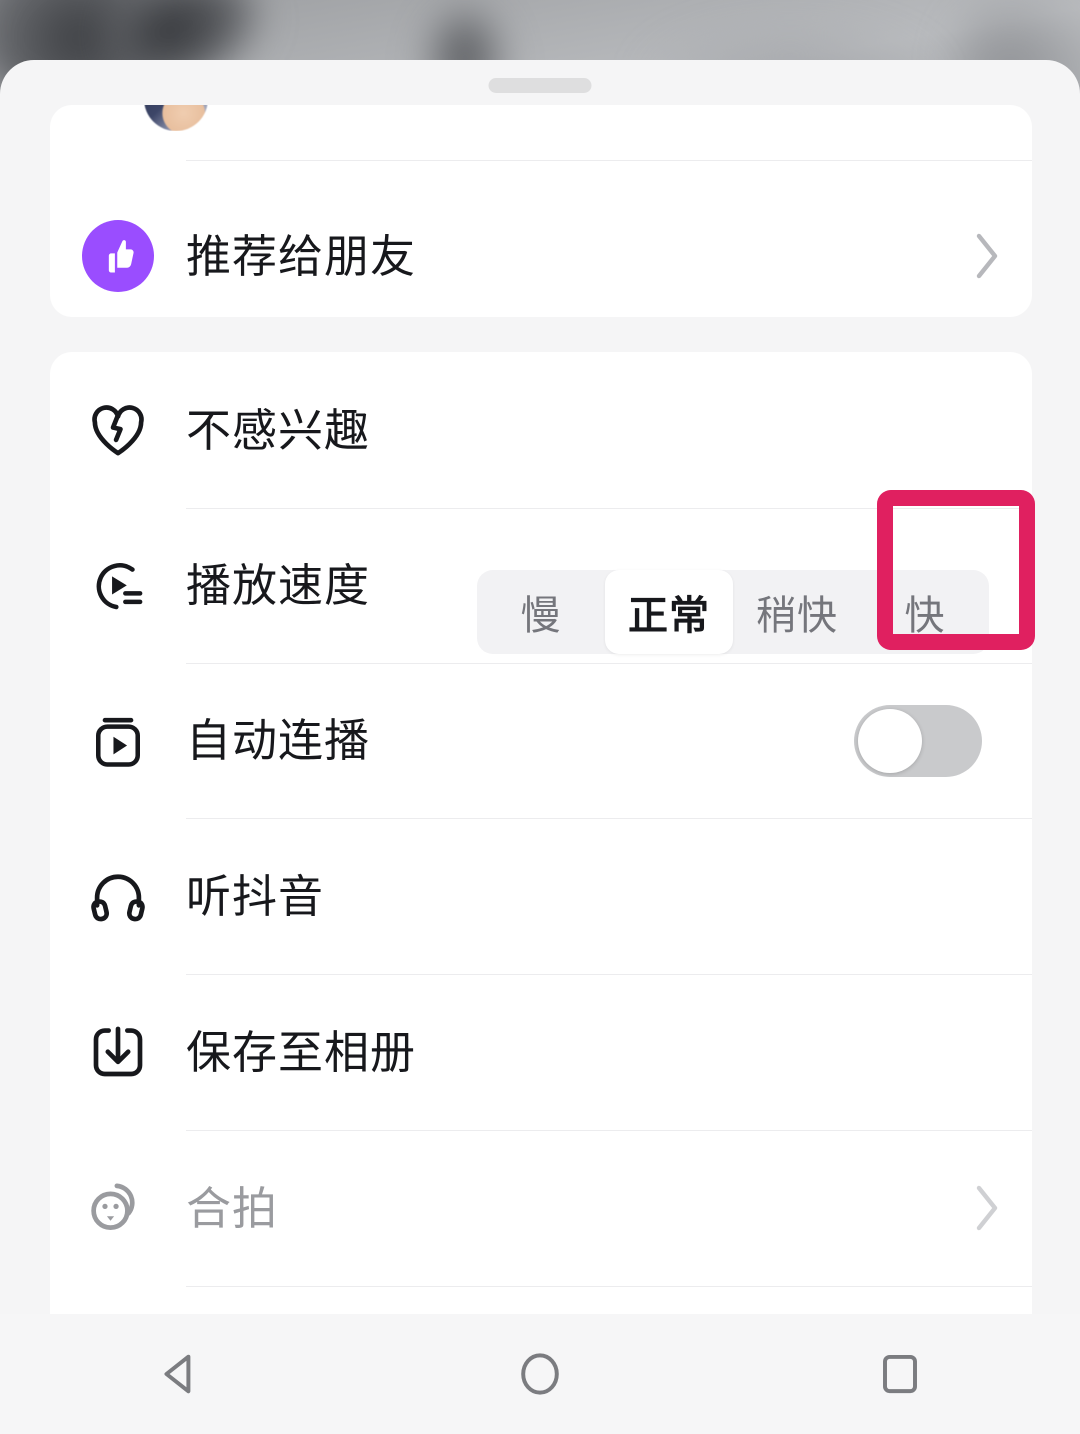 This screenshot has width=1080, height=1434. Describe the element at coordinates (541, 612) in the screenshot. I see `speed-option-slow: 慢` at that location.